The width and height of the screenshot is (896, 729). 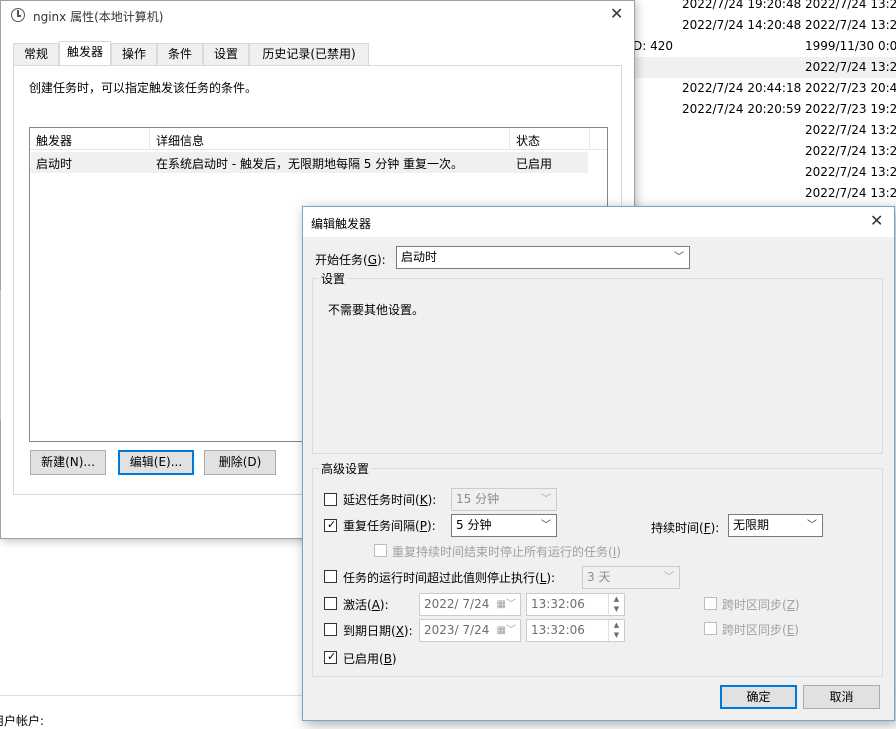 I want to click on stop-longer-checkbox, so click(x=330, y=576).